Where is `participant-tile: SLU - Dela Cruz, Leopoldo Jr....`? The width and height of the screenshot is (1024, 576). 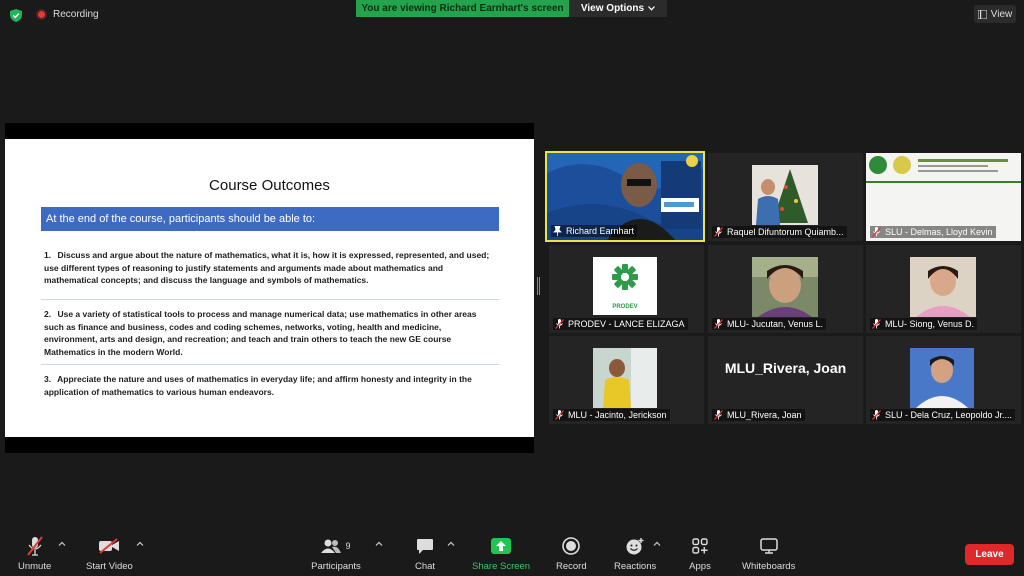 participant-tile: SLU - Dela Cruz, Leopoldo Jr.... is located at coordinates (943, 380).